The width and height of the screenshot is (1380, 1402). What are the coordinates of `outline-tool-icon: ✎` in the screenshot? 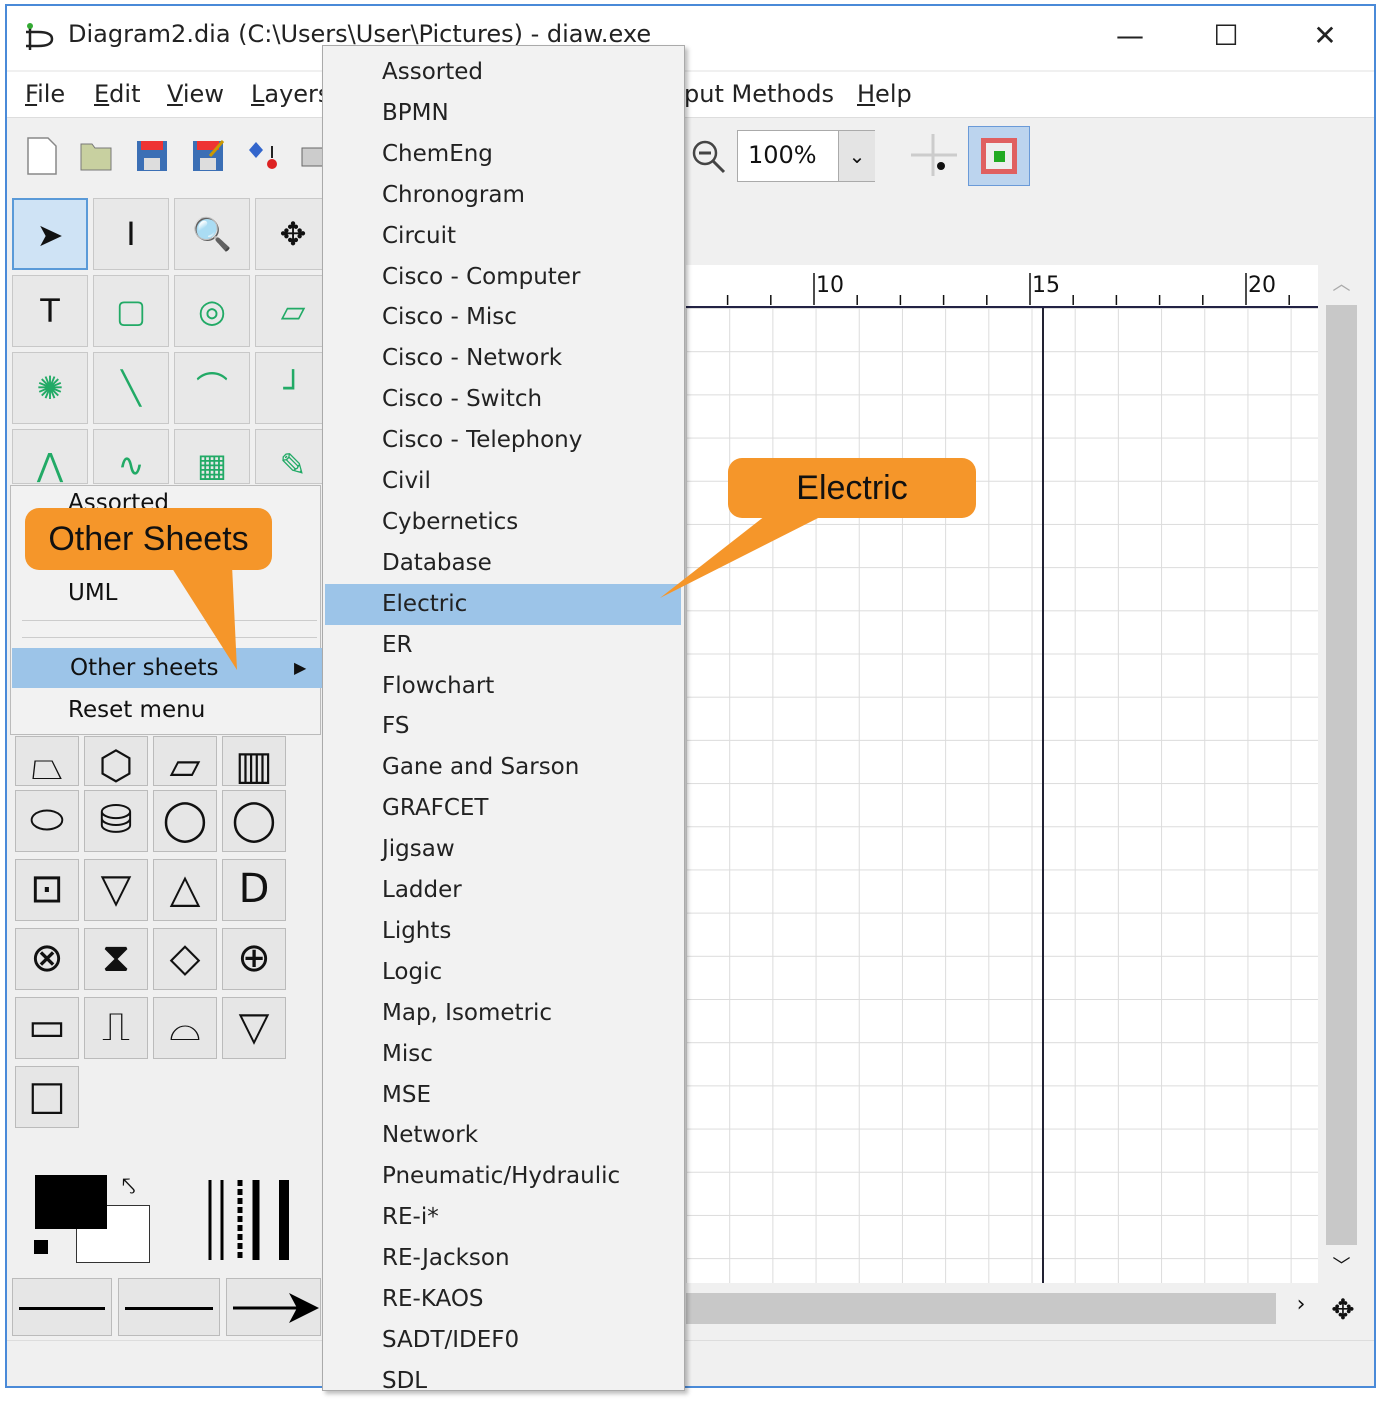 It's located at (293, 456).